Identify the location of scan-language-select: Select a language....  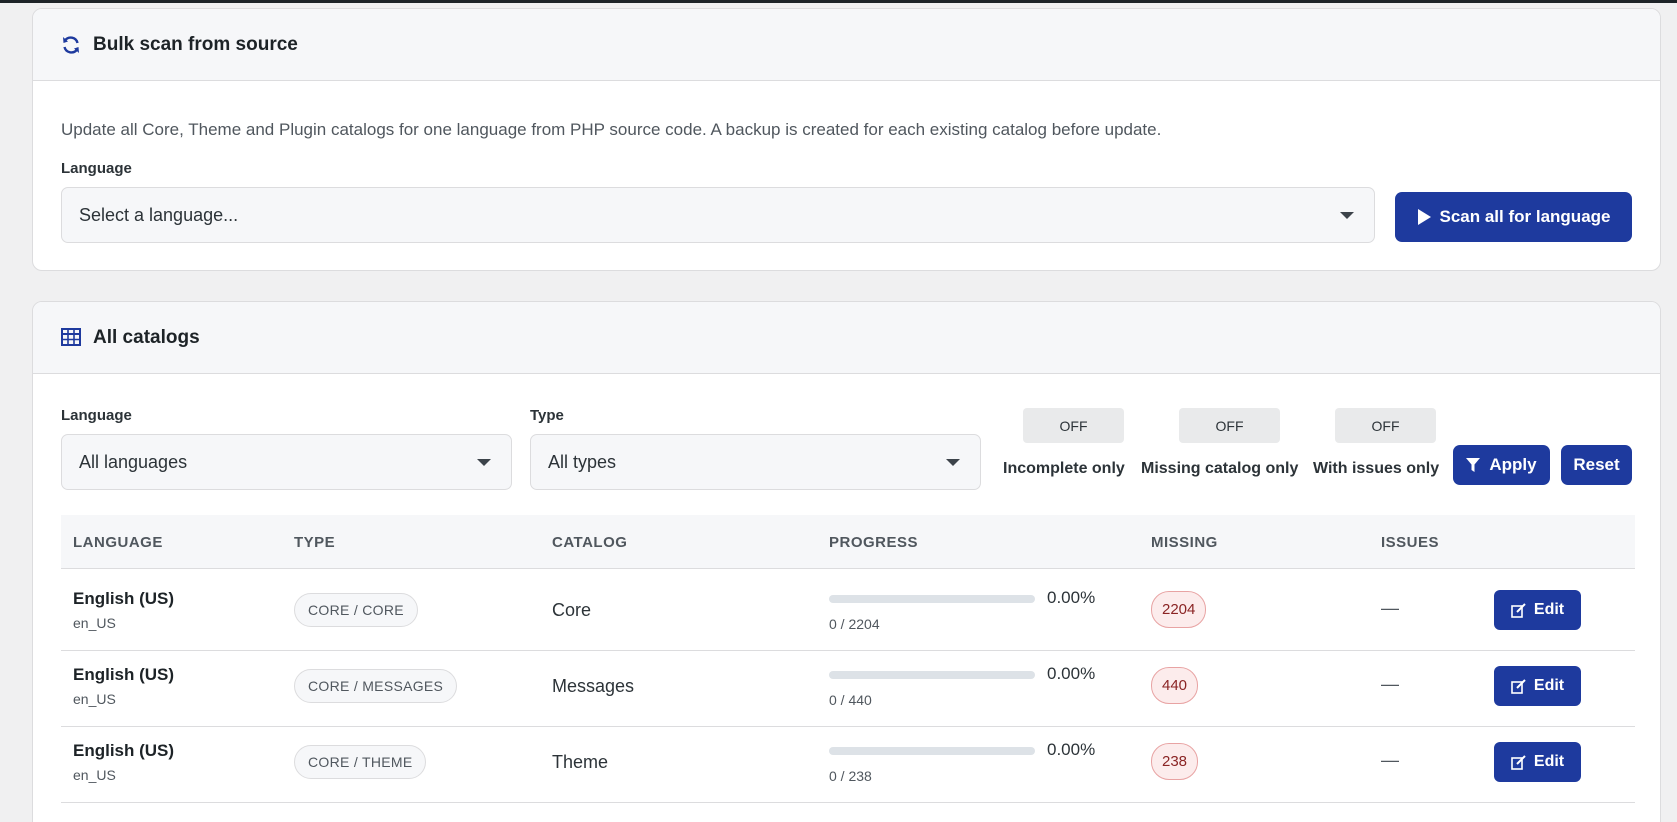
(718, 215).